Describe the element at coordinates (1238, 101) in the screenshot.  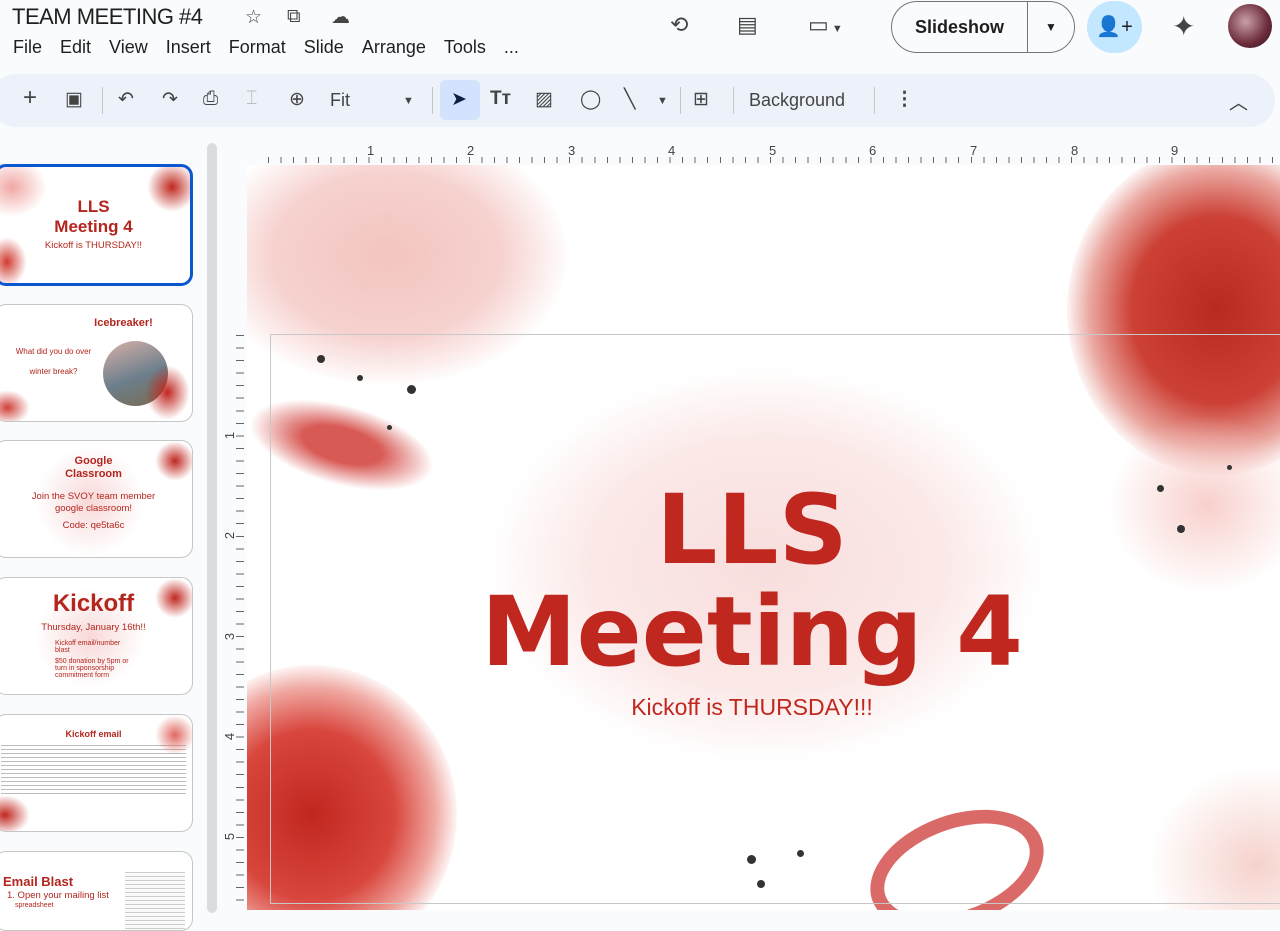
I see `collapse-toolbar-icon: ︿` at that location.